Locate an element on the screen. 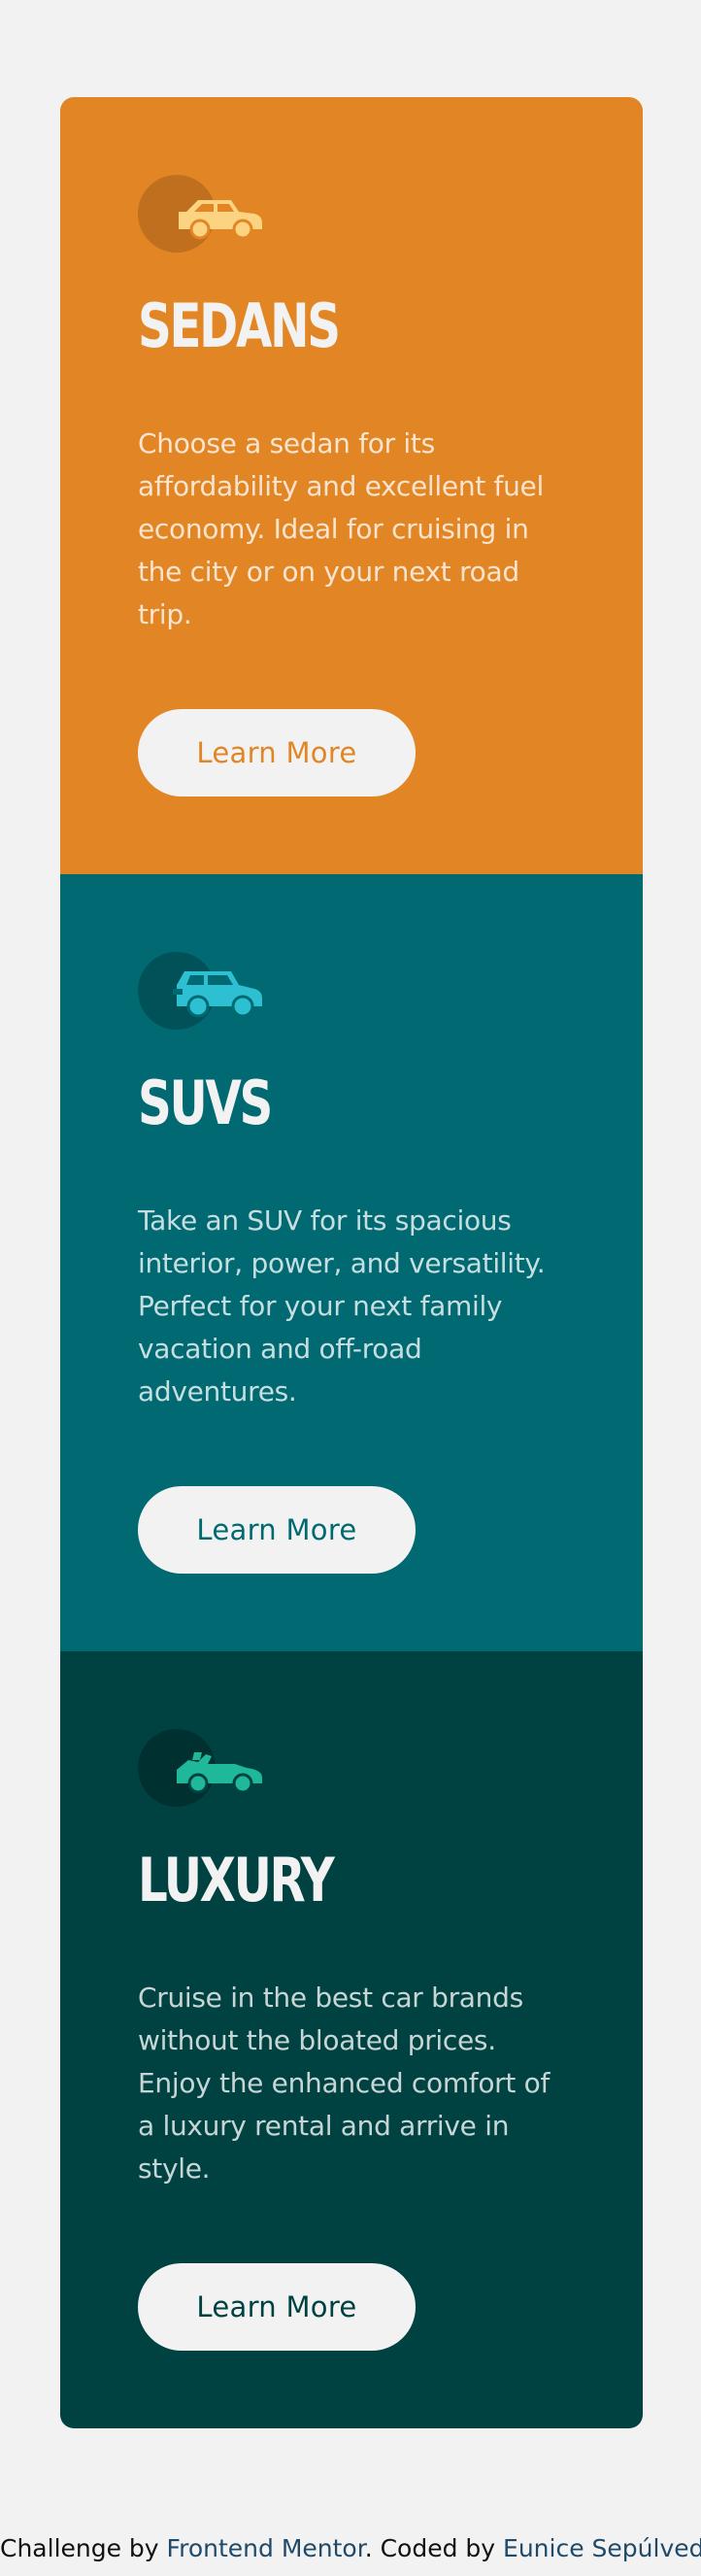 This screenshot has height=2576, width=701. card-title: Luxury is located at coordinates (236, 1880).